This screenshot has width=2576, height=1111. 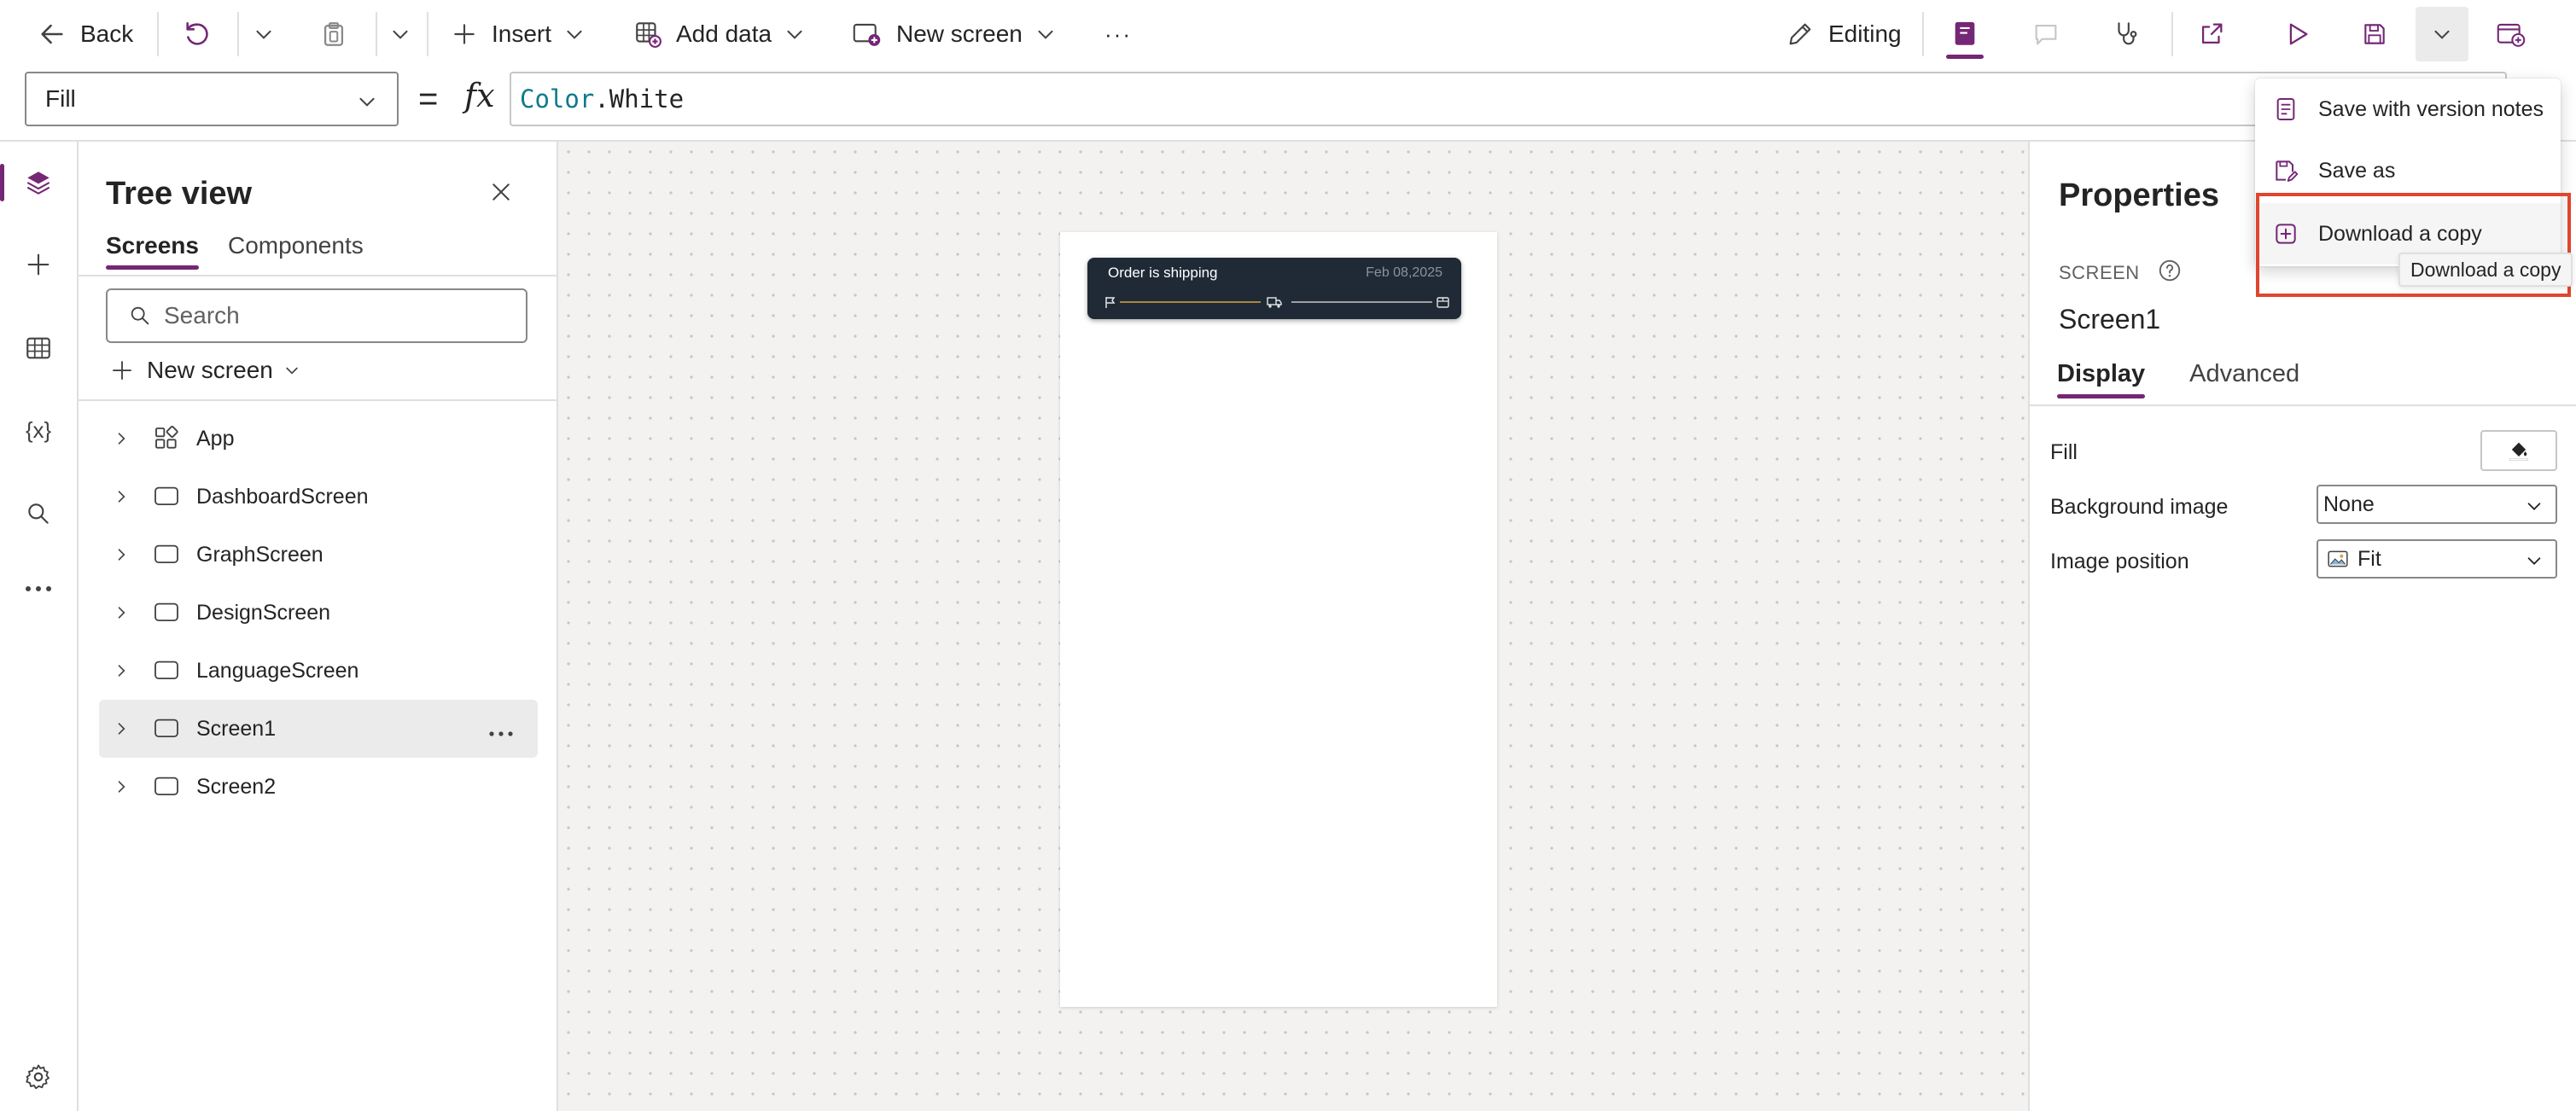 I want to click on tree-view-title: Tree view, so click(x=179, y=194).